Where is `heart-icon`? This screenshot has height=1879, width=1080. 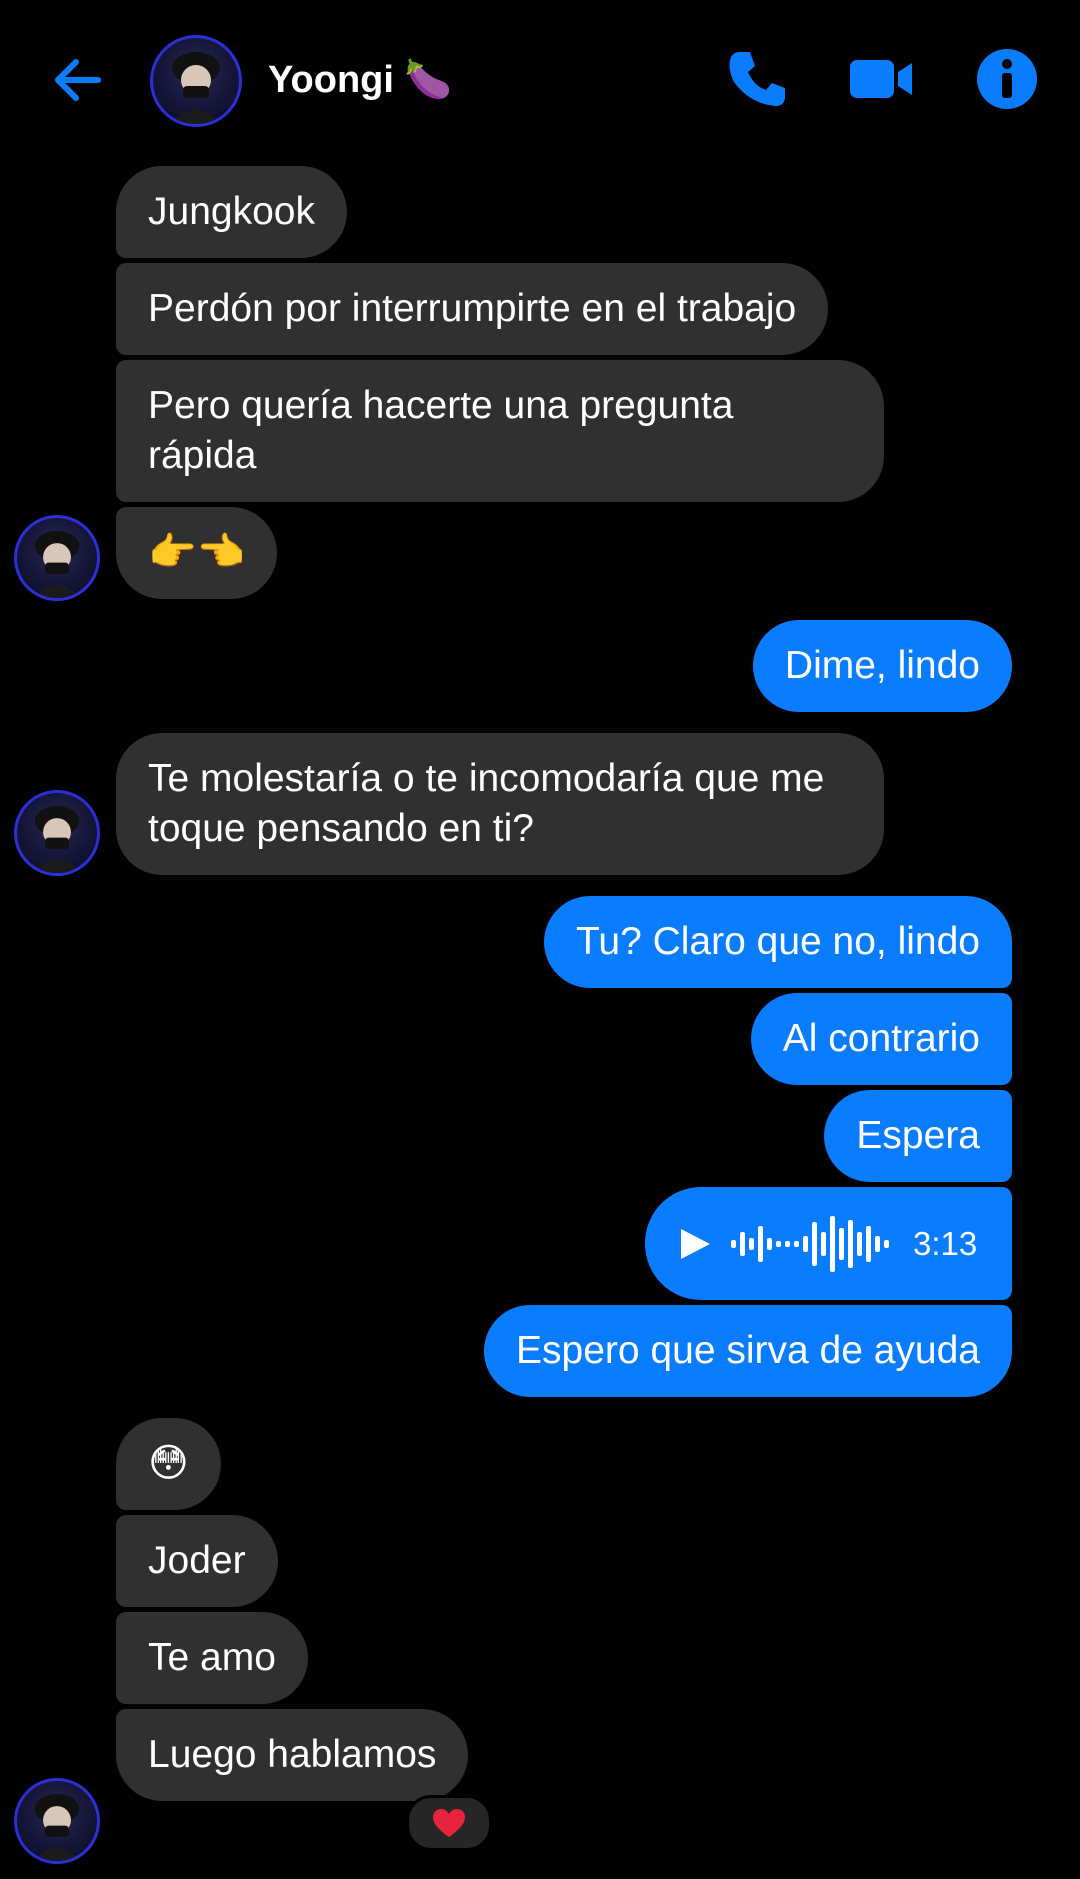 heart-icon is located at coordinates (449, 1823).